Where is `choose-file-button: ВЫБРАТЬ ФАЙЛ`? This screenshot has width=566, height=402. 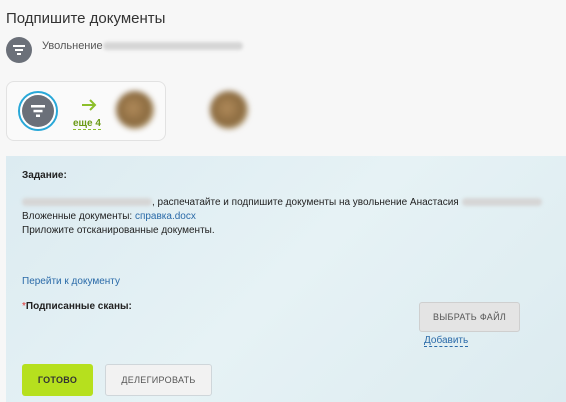
choose-file-button: ВЫБРАТЬ ФАЙЛ is located at coordinates (469, 317).